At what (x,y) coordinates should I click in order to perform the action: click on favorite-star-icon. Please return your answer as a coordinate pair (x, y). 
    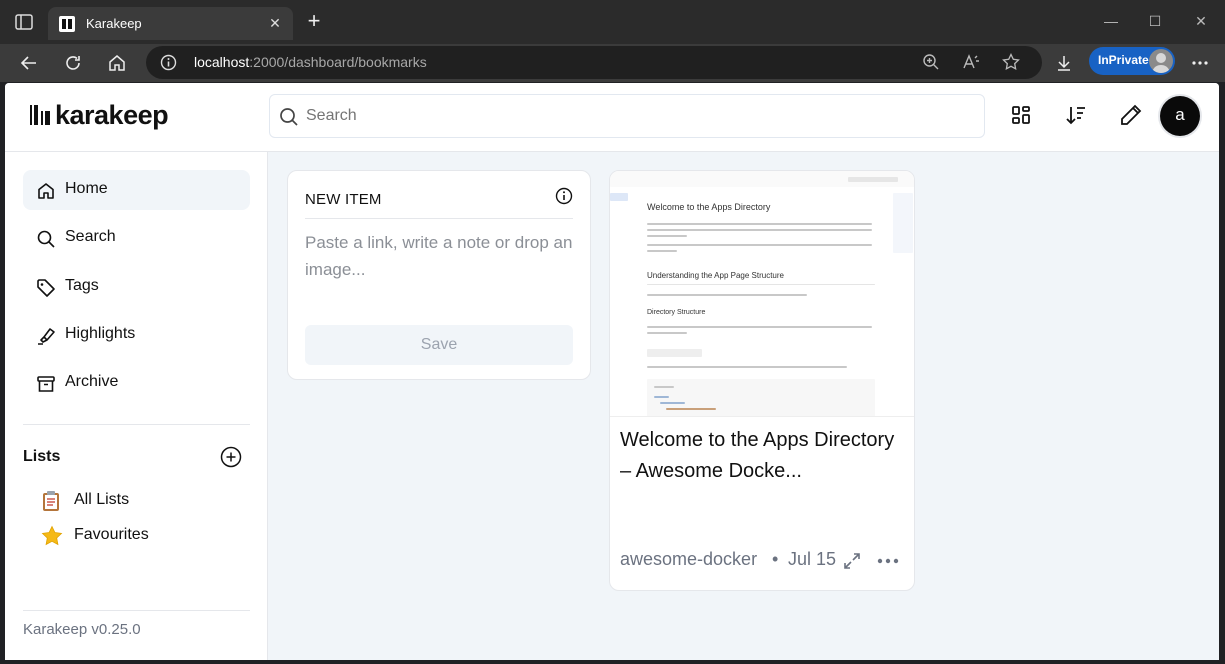
    Looking at the image, I should click on (1012, 62).